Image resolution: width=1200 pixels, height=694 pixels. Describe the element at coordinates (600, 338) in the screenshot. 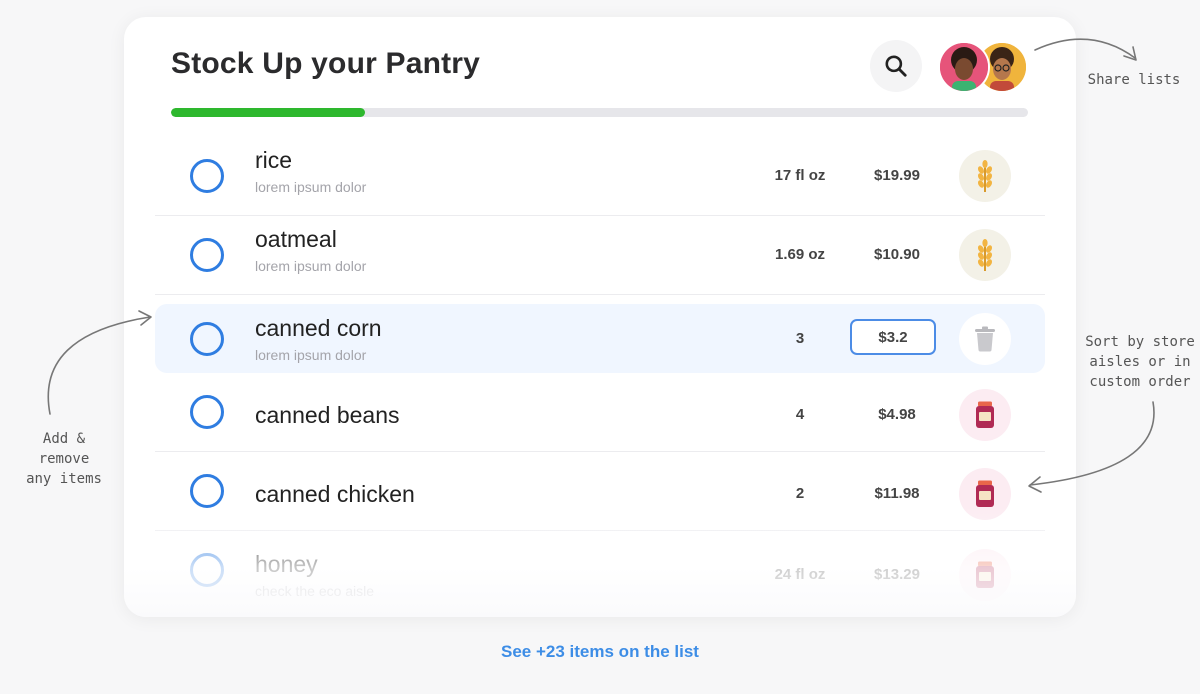

I see `list-item-editing: canned corn lorem ipsum dolor 3` at that location.